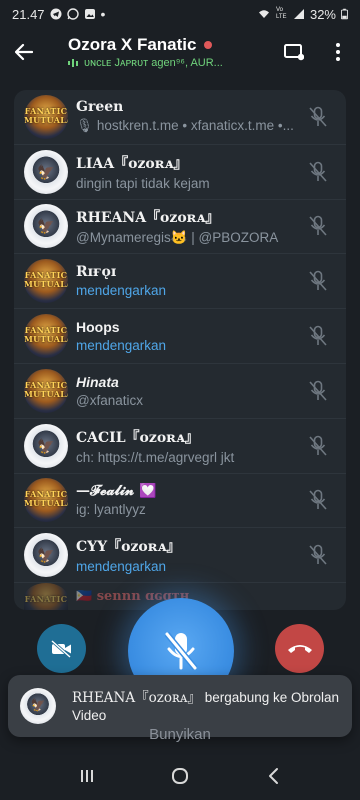 Image resolution: width=360 pixels, height=800 pixels. I want to click on screen-share-button, so click(294, 52).